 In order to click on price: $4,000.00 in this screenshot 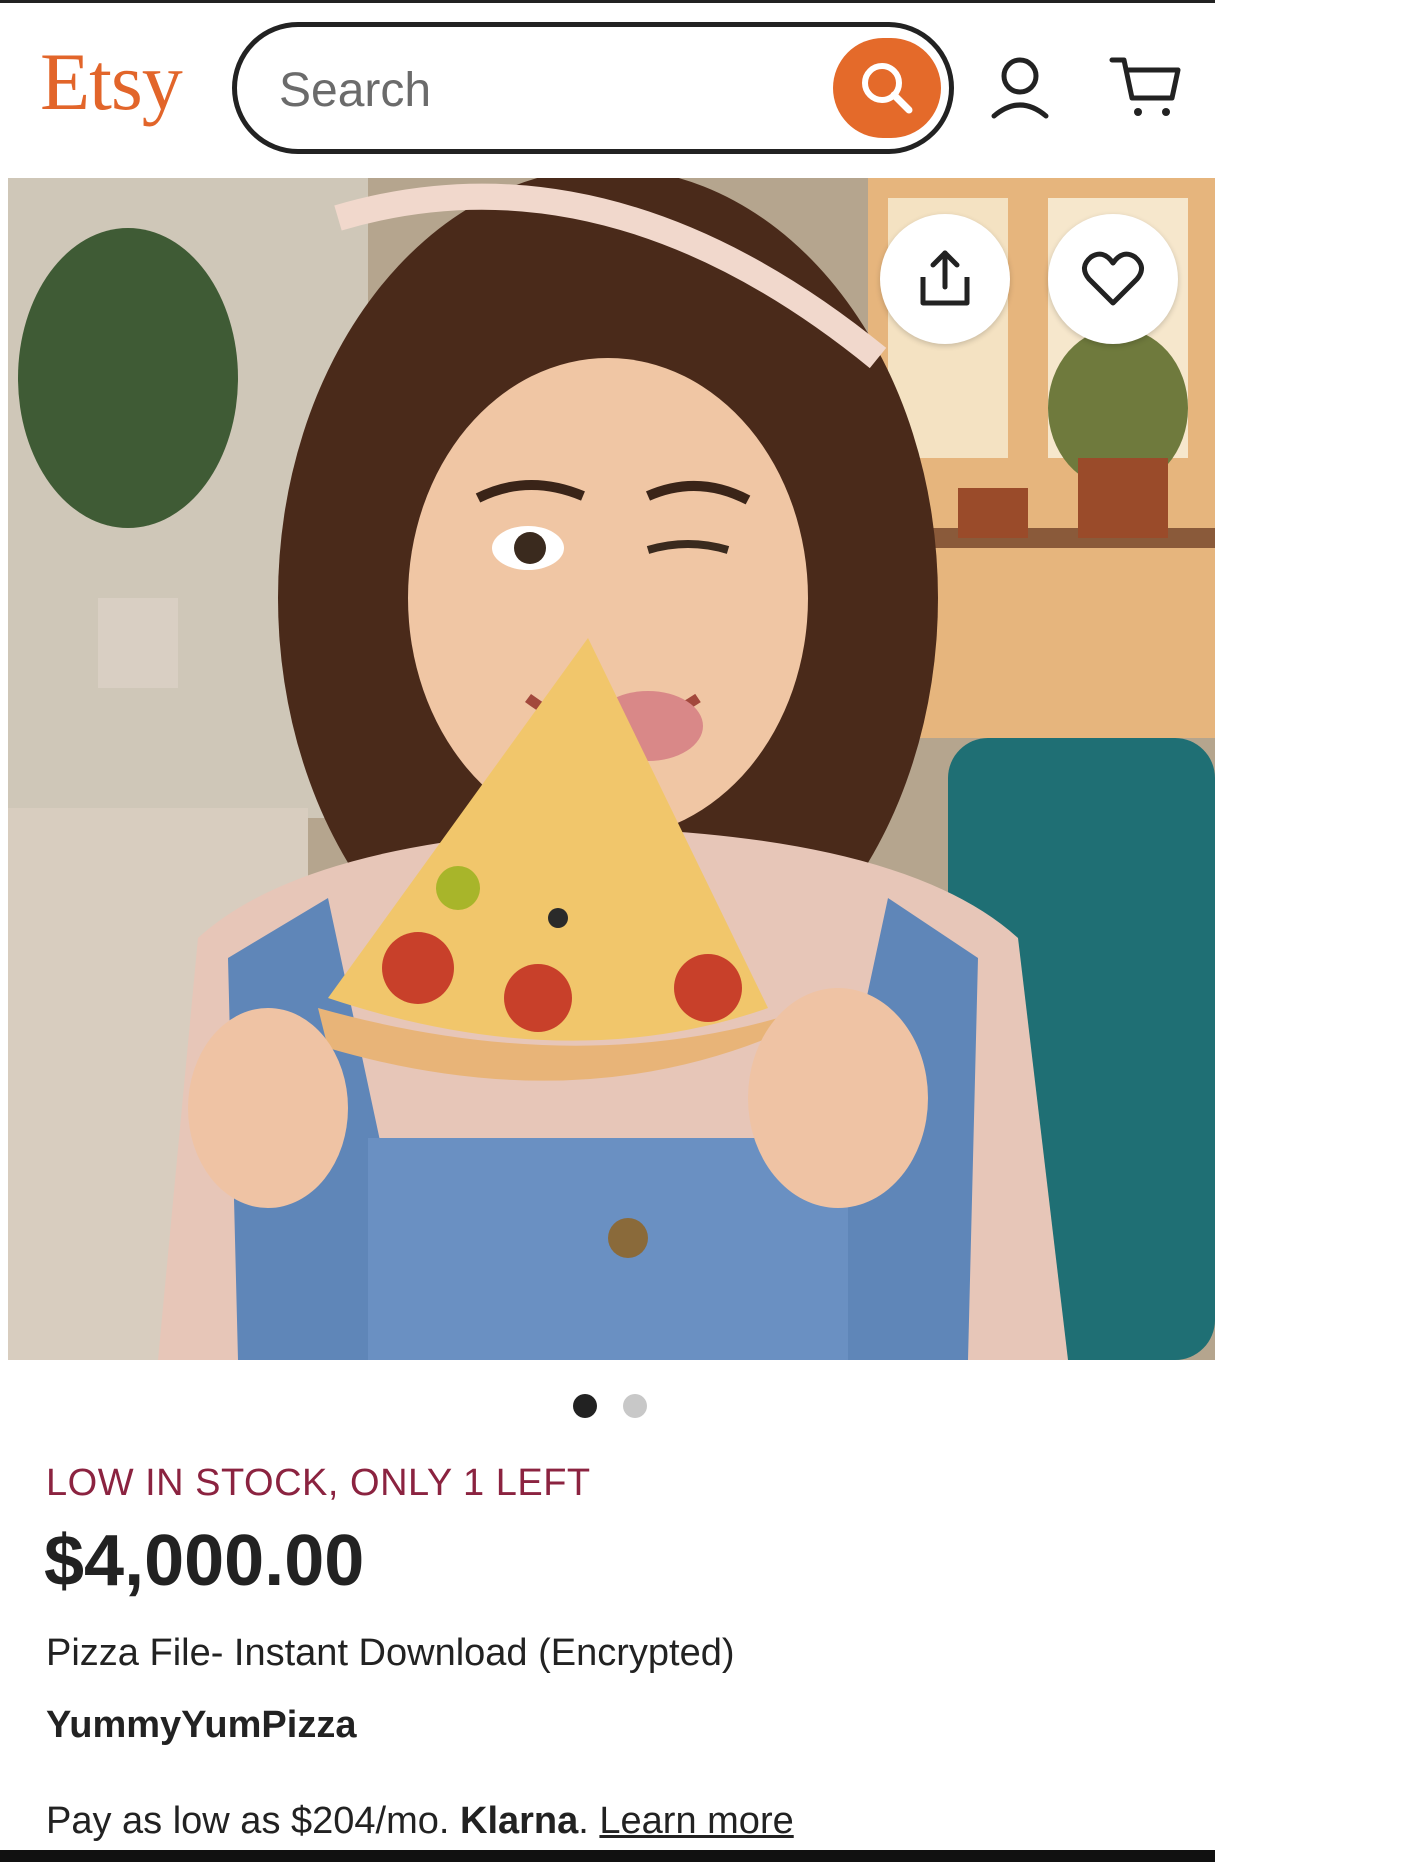, I will do `click(204, 1561)`.